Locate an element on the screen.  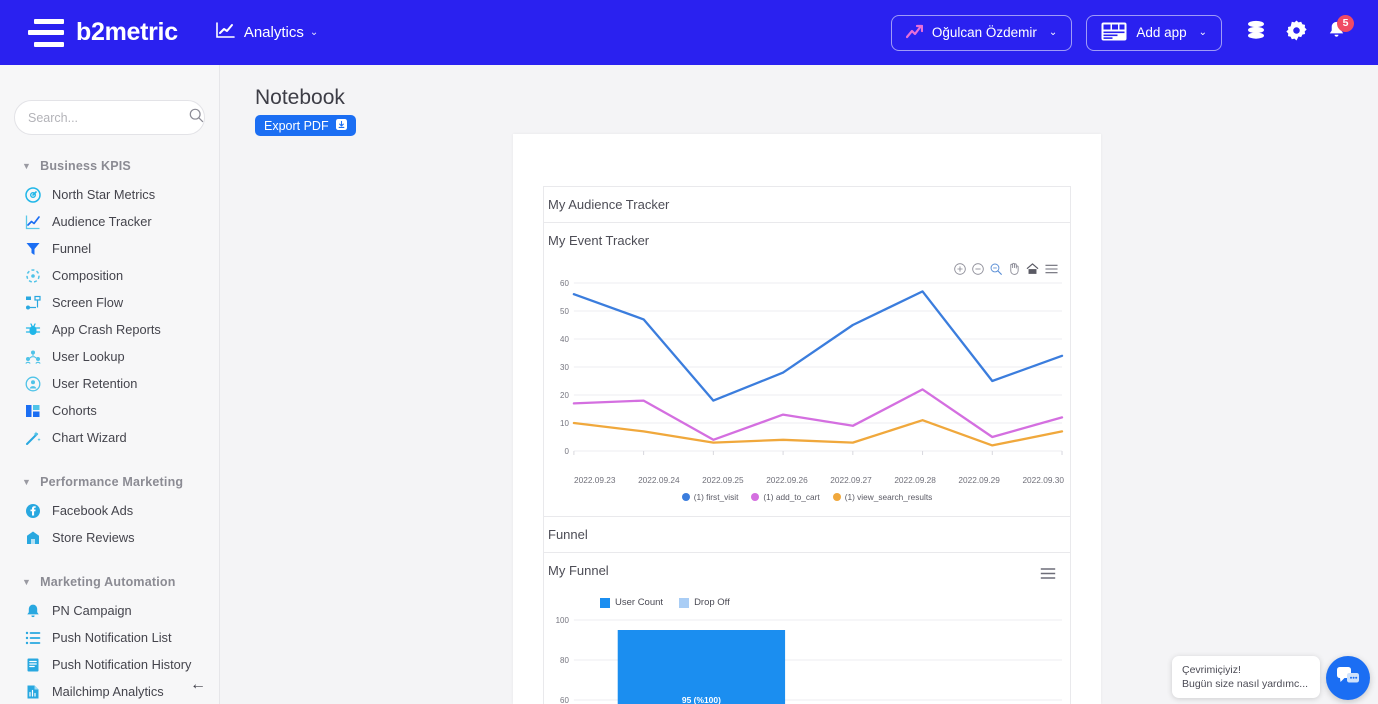
home-reset-icon is located at coordinates (1032, 268).